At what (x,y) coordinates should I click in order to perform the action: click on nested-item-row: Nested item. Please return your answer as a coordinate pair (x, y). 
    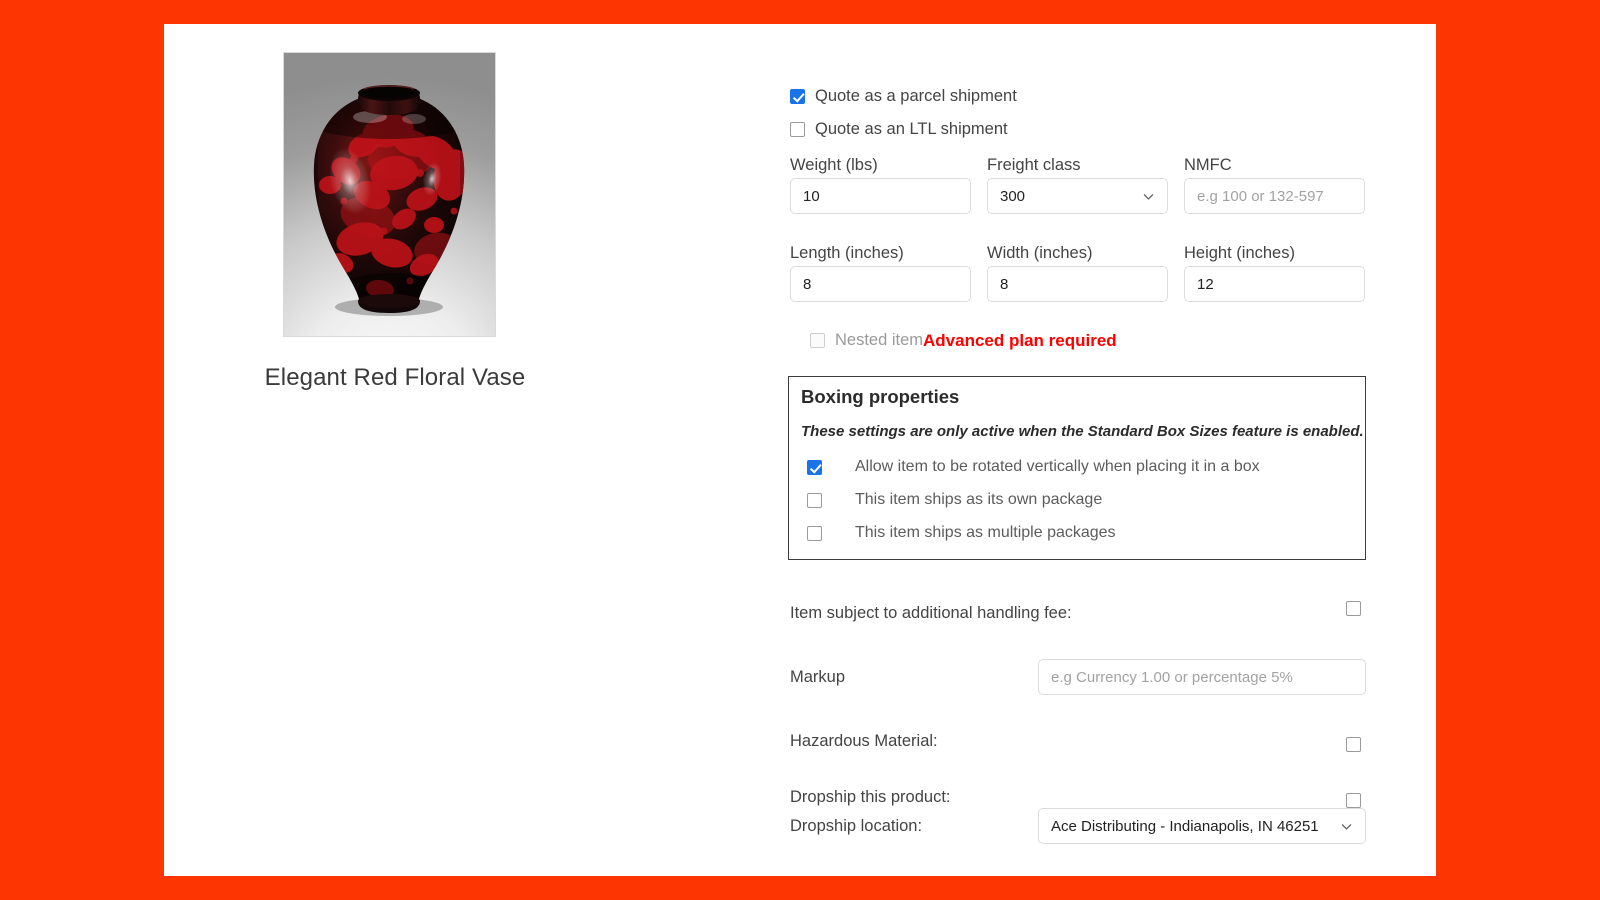
    Looking at the image, I should click on (866, 340).